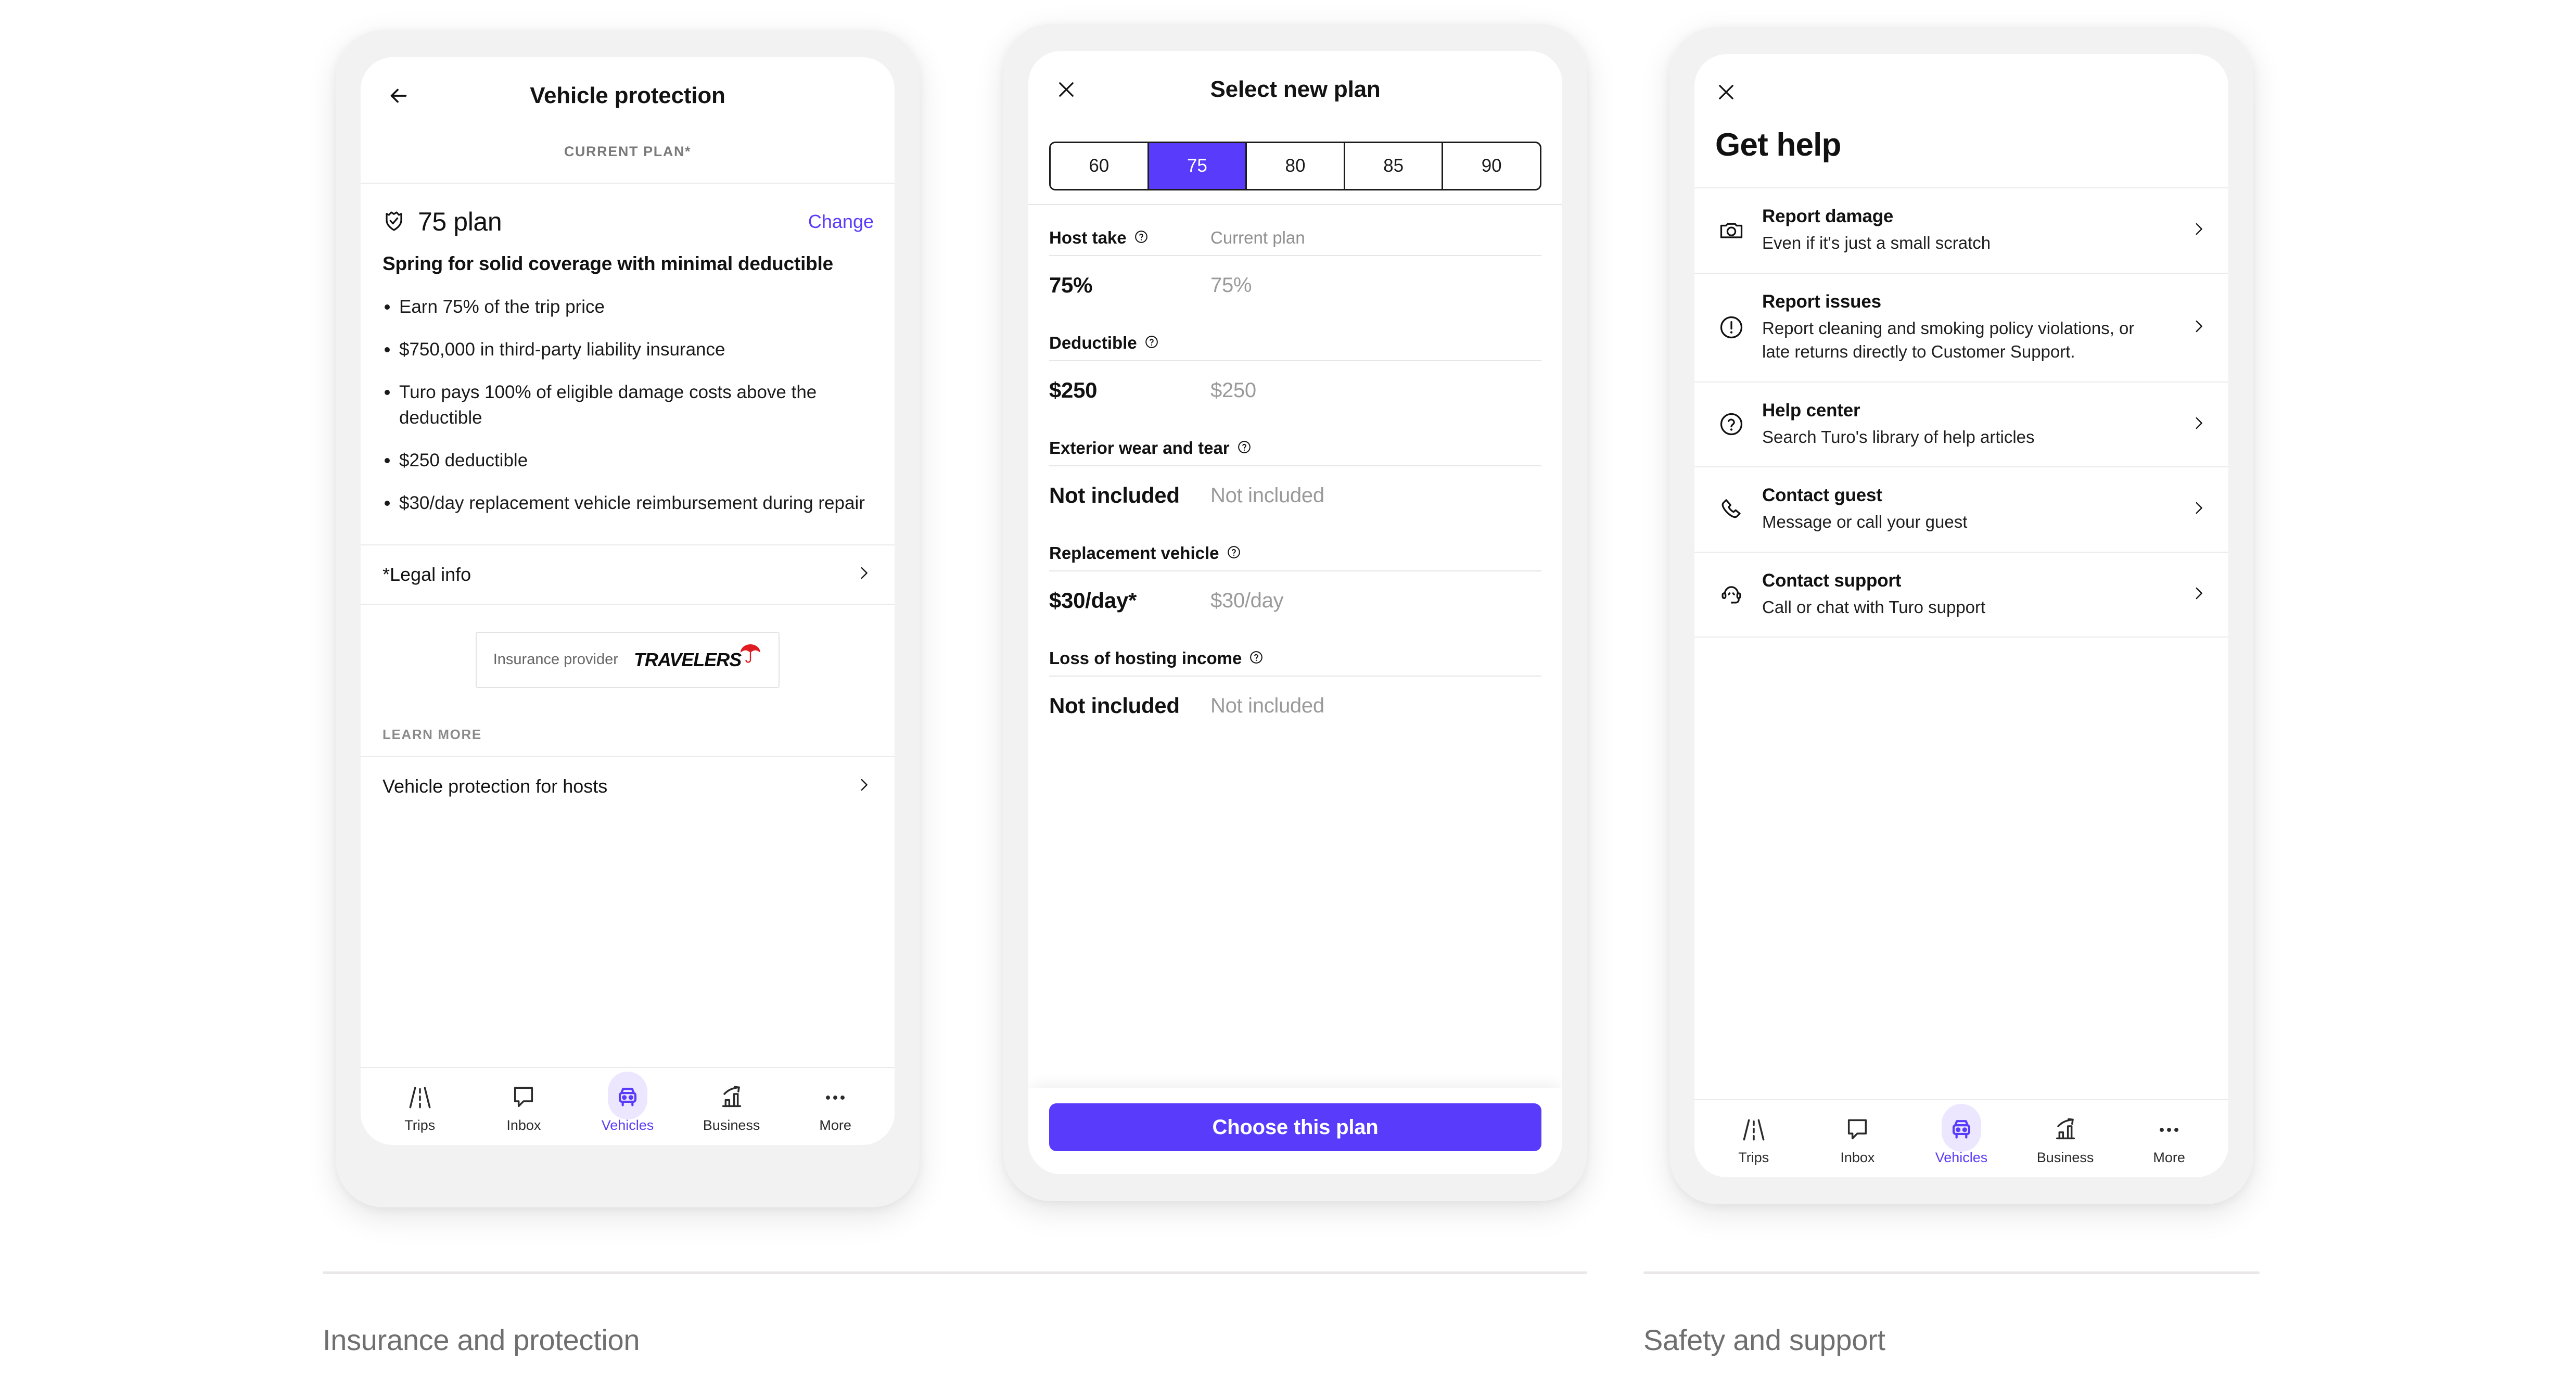 The height and width of the screenshot is (1375, 2576). What do you see at coordinates (1832, 581) in the screenshot?
I see `help-item-title: Contact support` at bounding box center [1832, 581].